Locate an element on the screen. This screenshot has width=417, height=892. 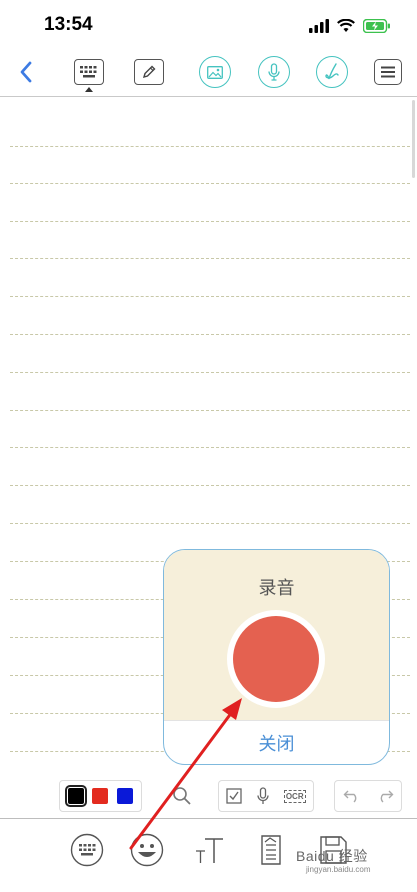
record-button is located at coordinates (276, 659).